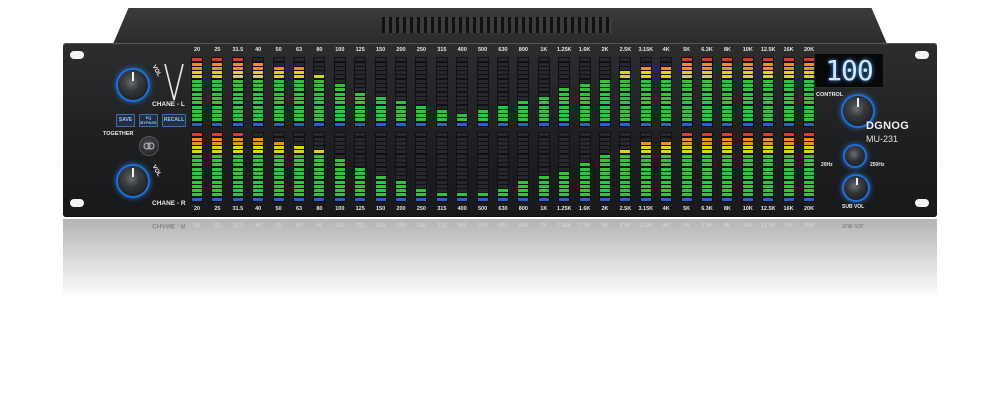  What do you see at coordinates (497, 25) in the screenshot?
I see `vent-grille` at bounding box center [497, 25].